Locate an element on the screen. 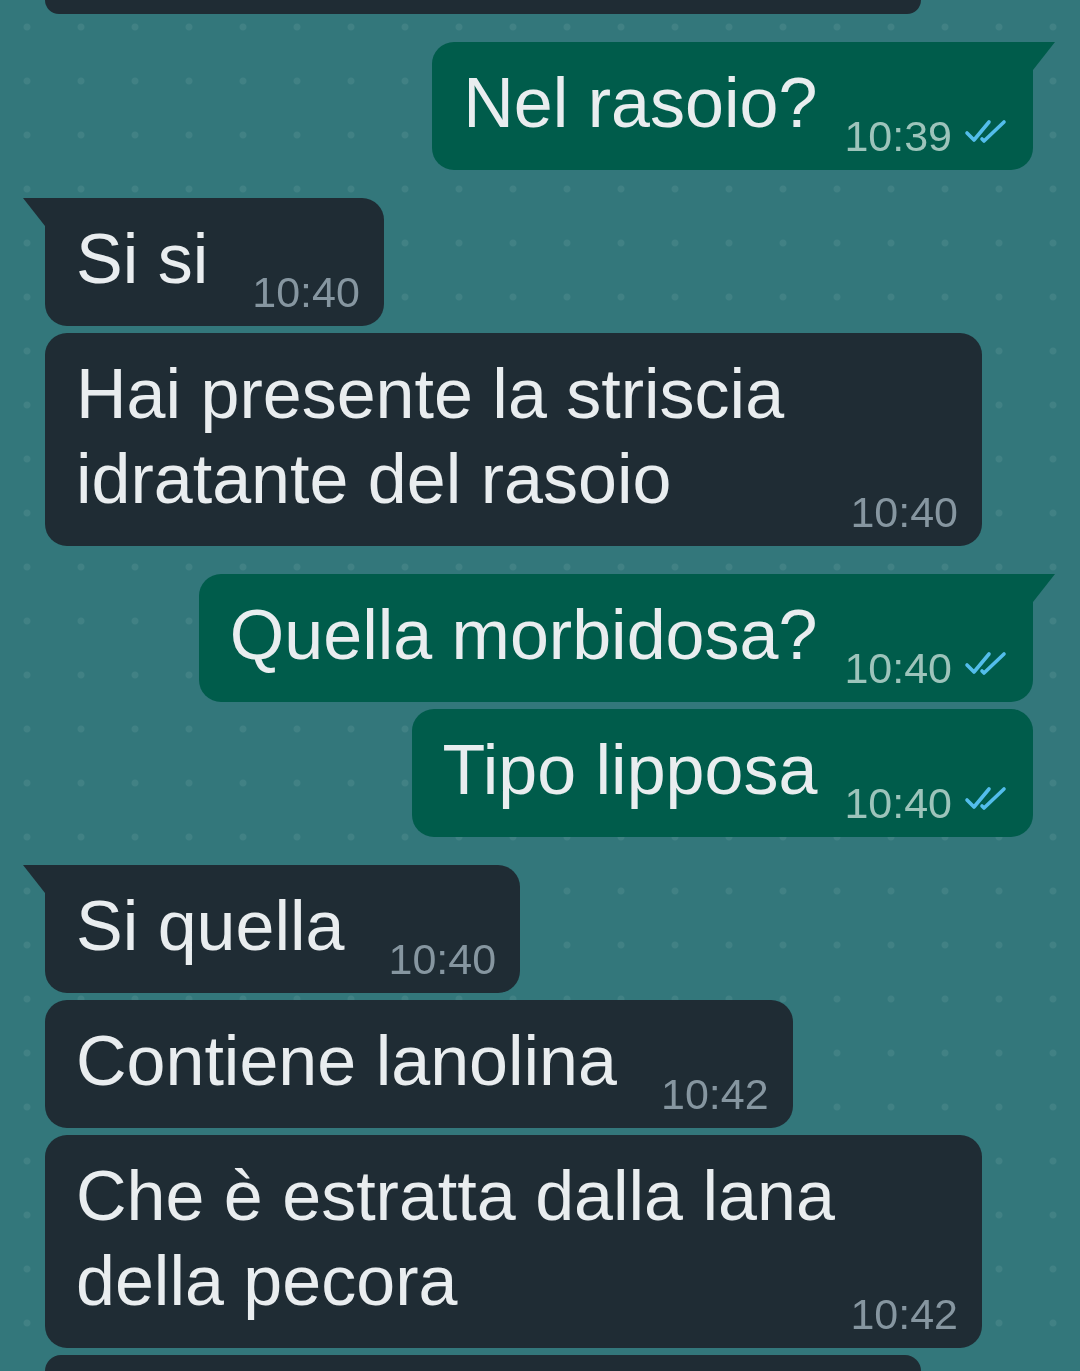  message-text: Quella morbidosa? is located at coordinates (523, 635).